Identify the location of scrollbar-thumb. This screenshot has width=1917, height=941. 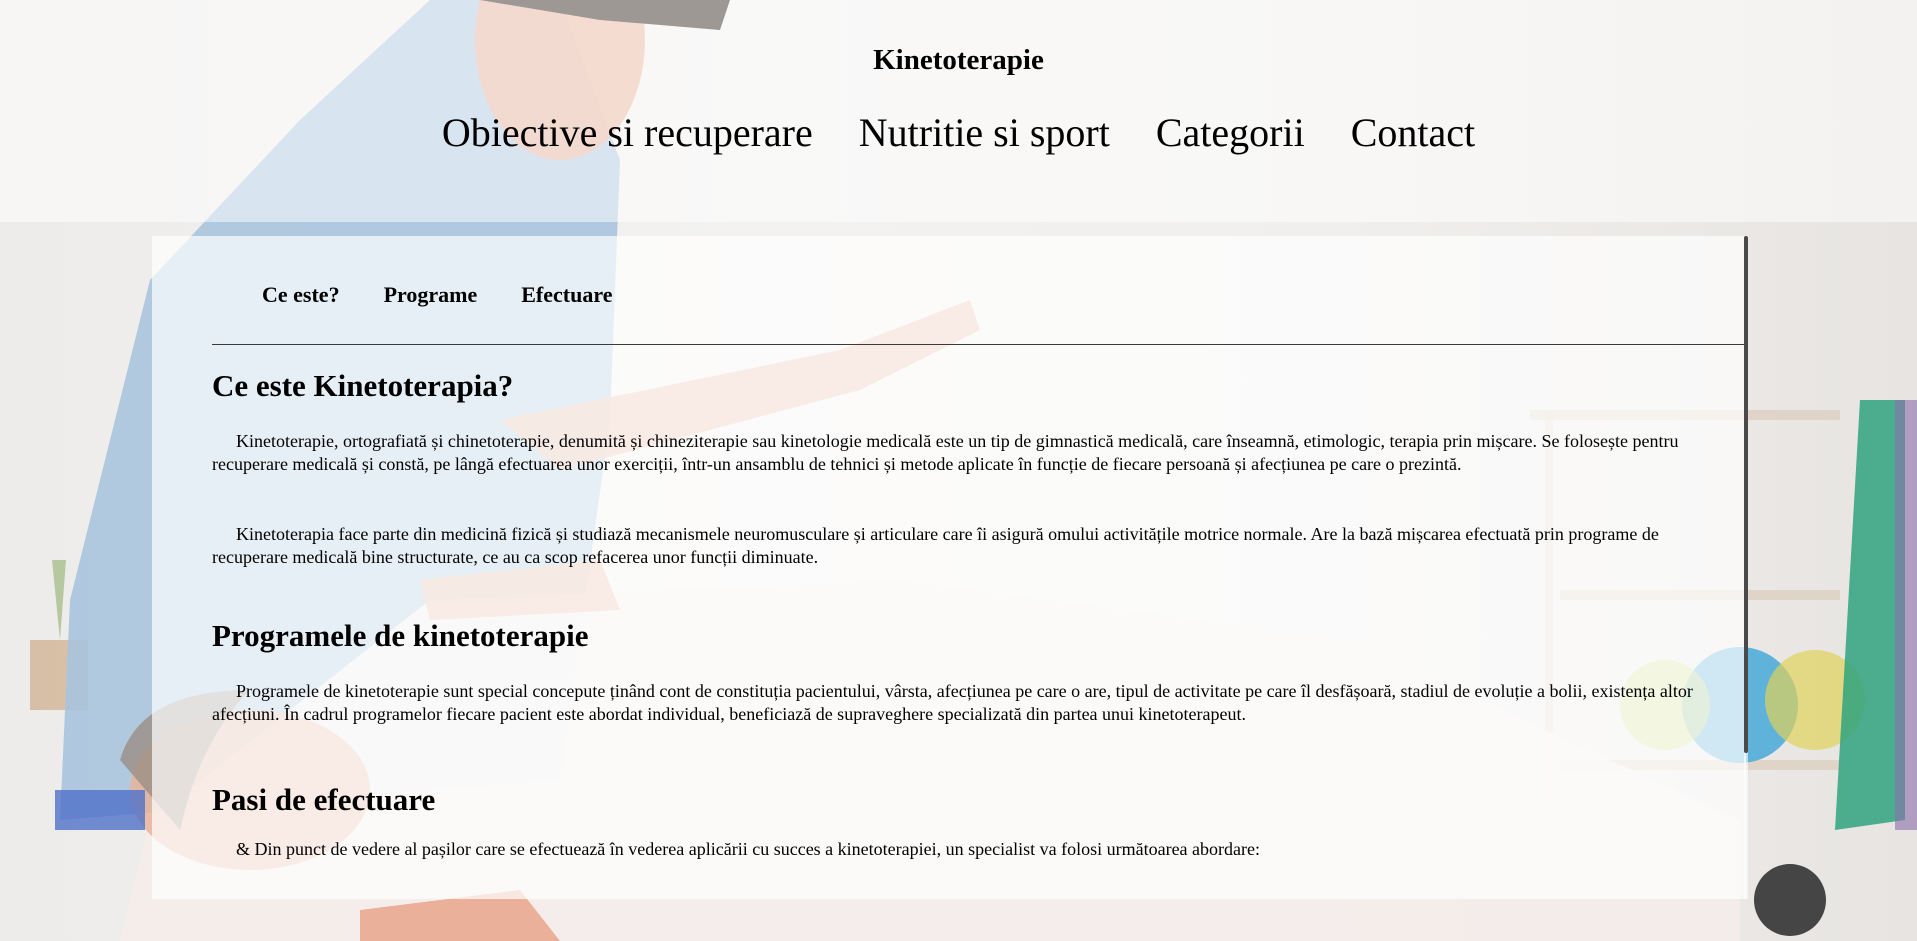
(1746, 494).